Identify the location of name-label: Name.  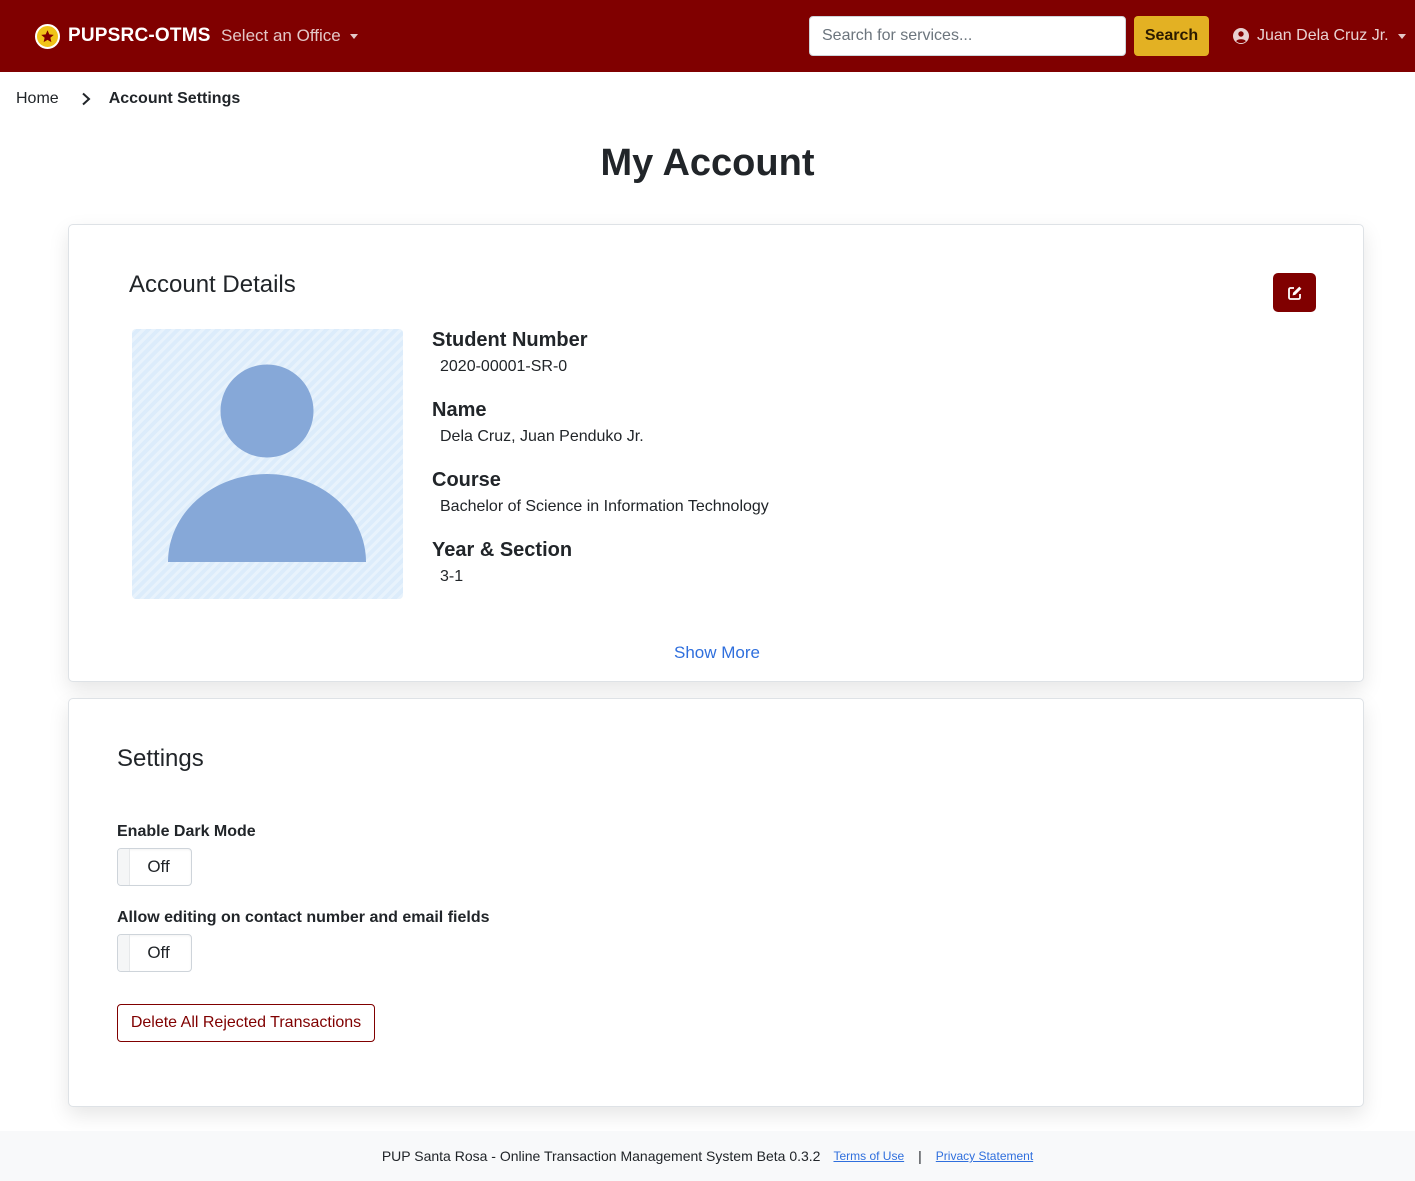
(459, 410).